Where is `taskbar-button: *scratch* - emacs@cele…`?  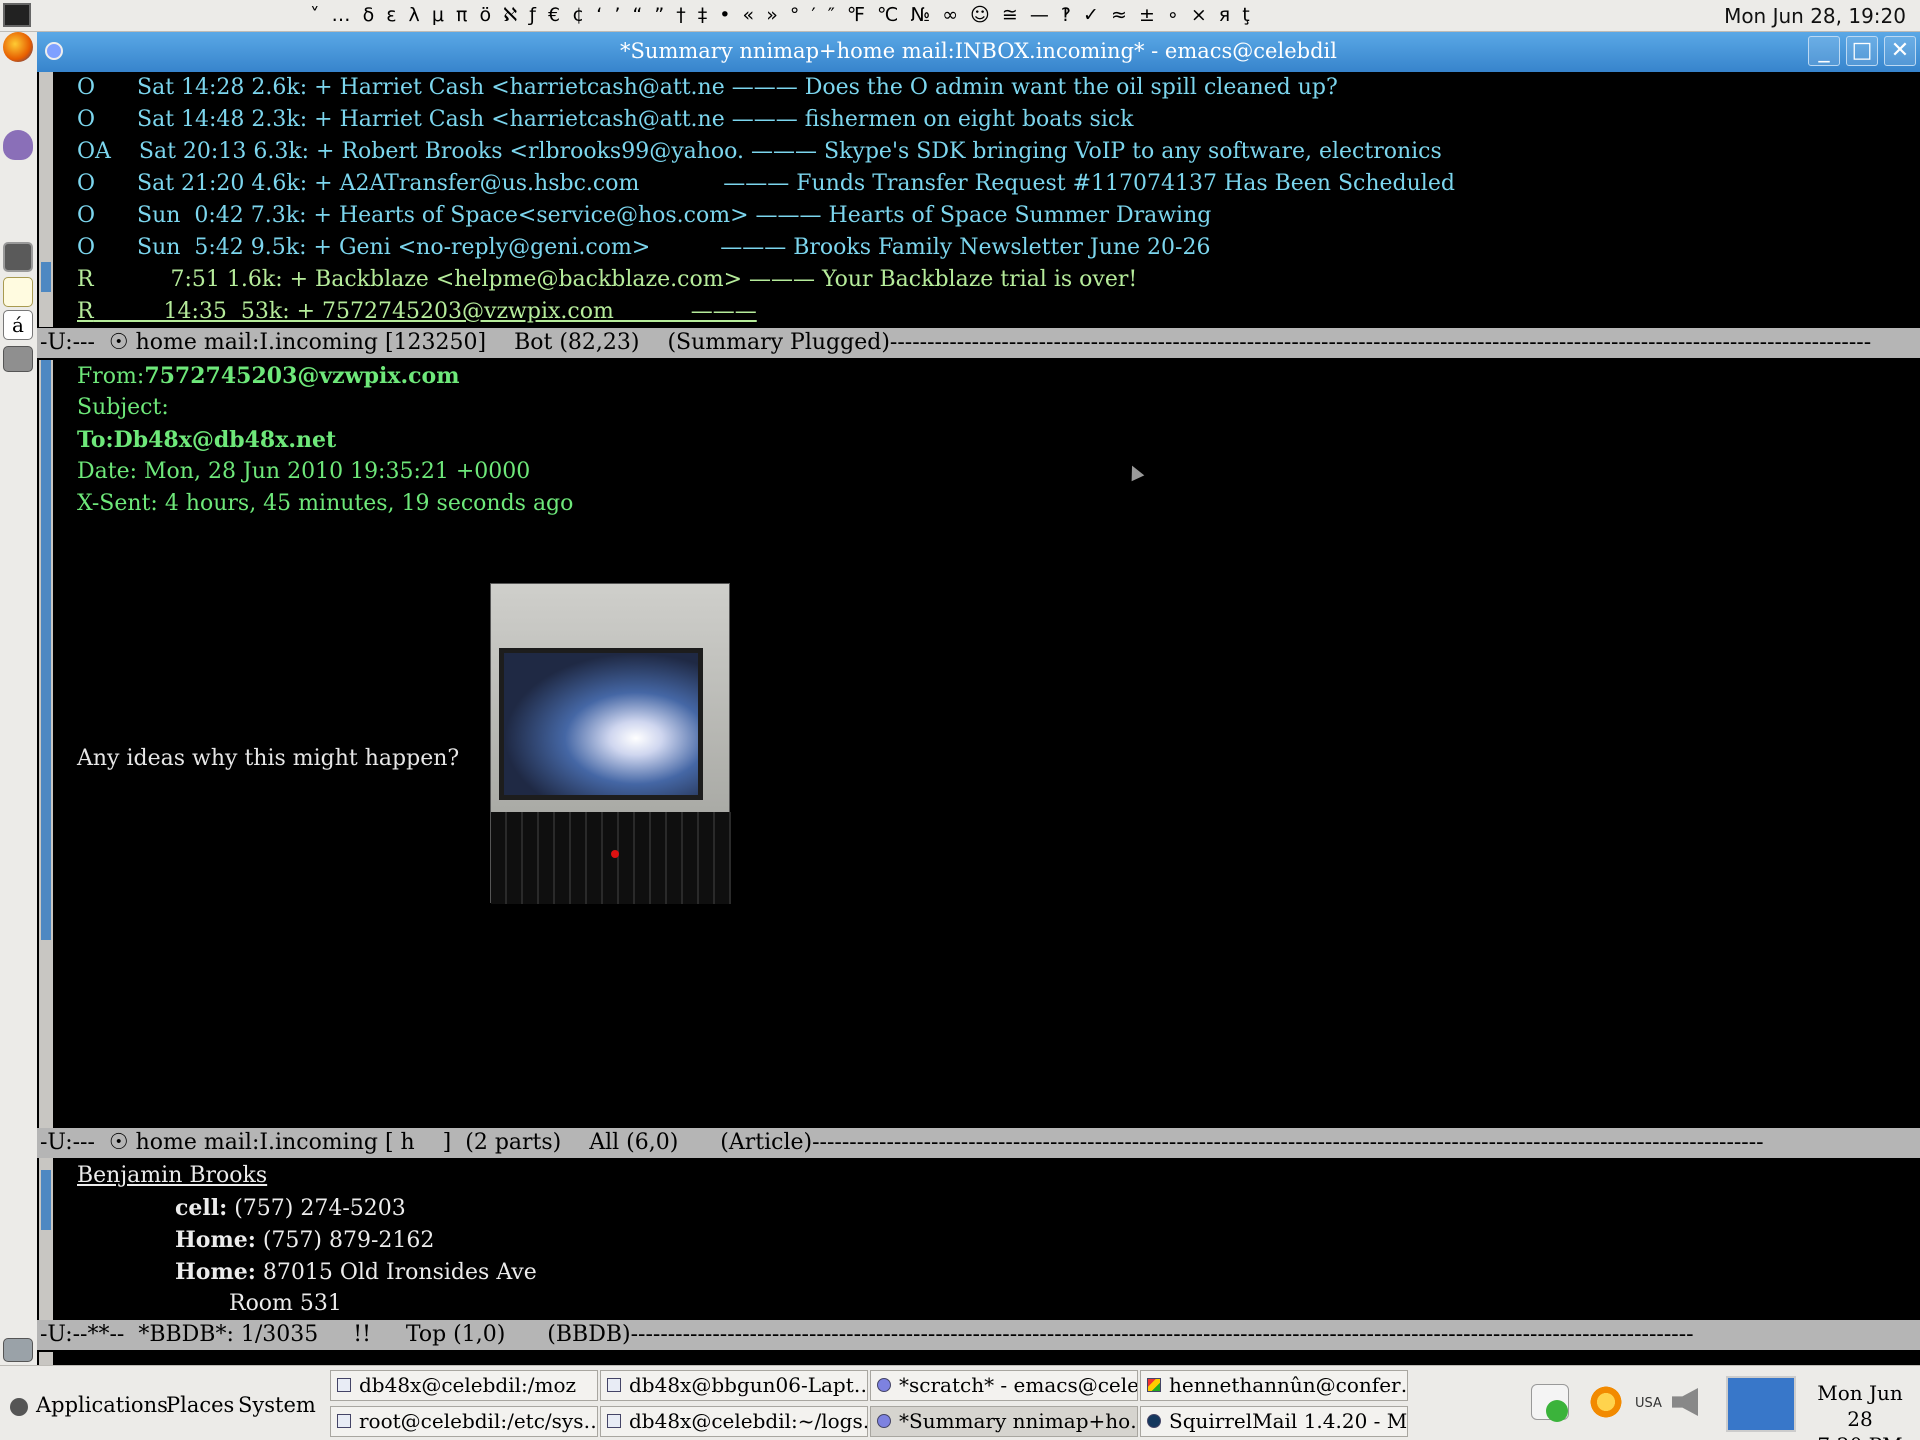 taskbar-button: *scratch* - emacs@cele… is located at coordinates (1004, 1385).